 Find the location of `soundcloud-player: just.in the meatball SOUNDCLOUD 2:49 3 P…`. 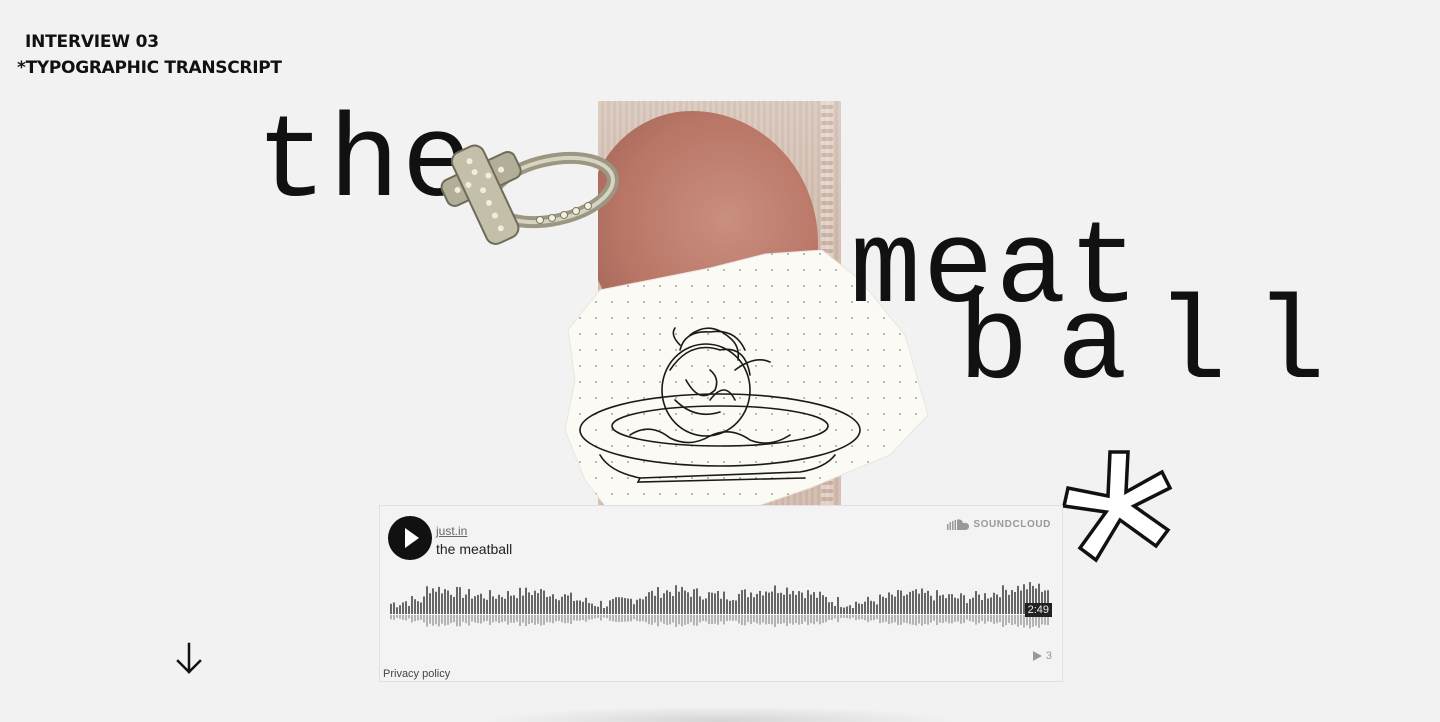

soundcloud-player: just.in the meatball SOUNDCLOUD 2:49 3 P… is located at coordinates (721, 593).